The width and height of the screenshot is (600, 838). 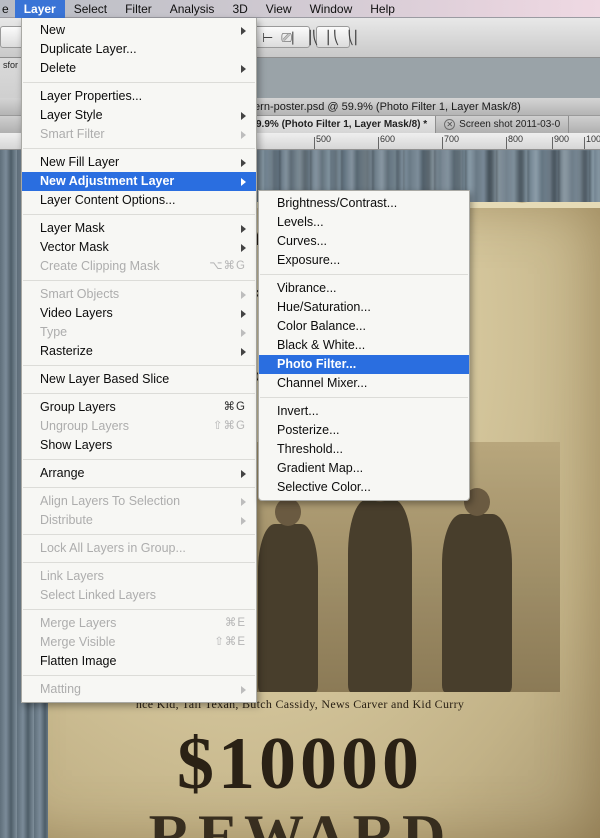 What do you see at coordinates (100, 266) in the screenshot?
I see `menu-item-label: Create Clipping Mask` at bounding box center [100, 266].